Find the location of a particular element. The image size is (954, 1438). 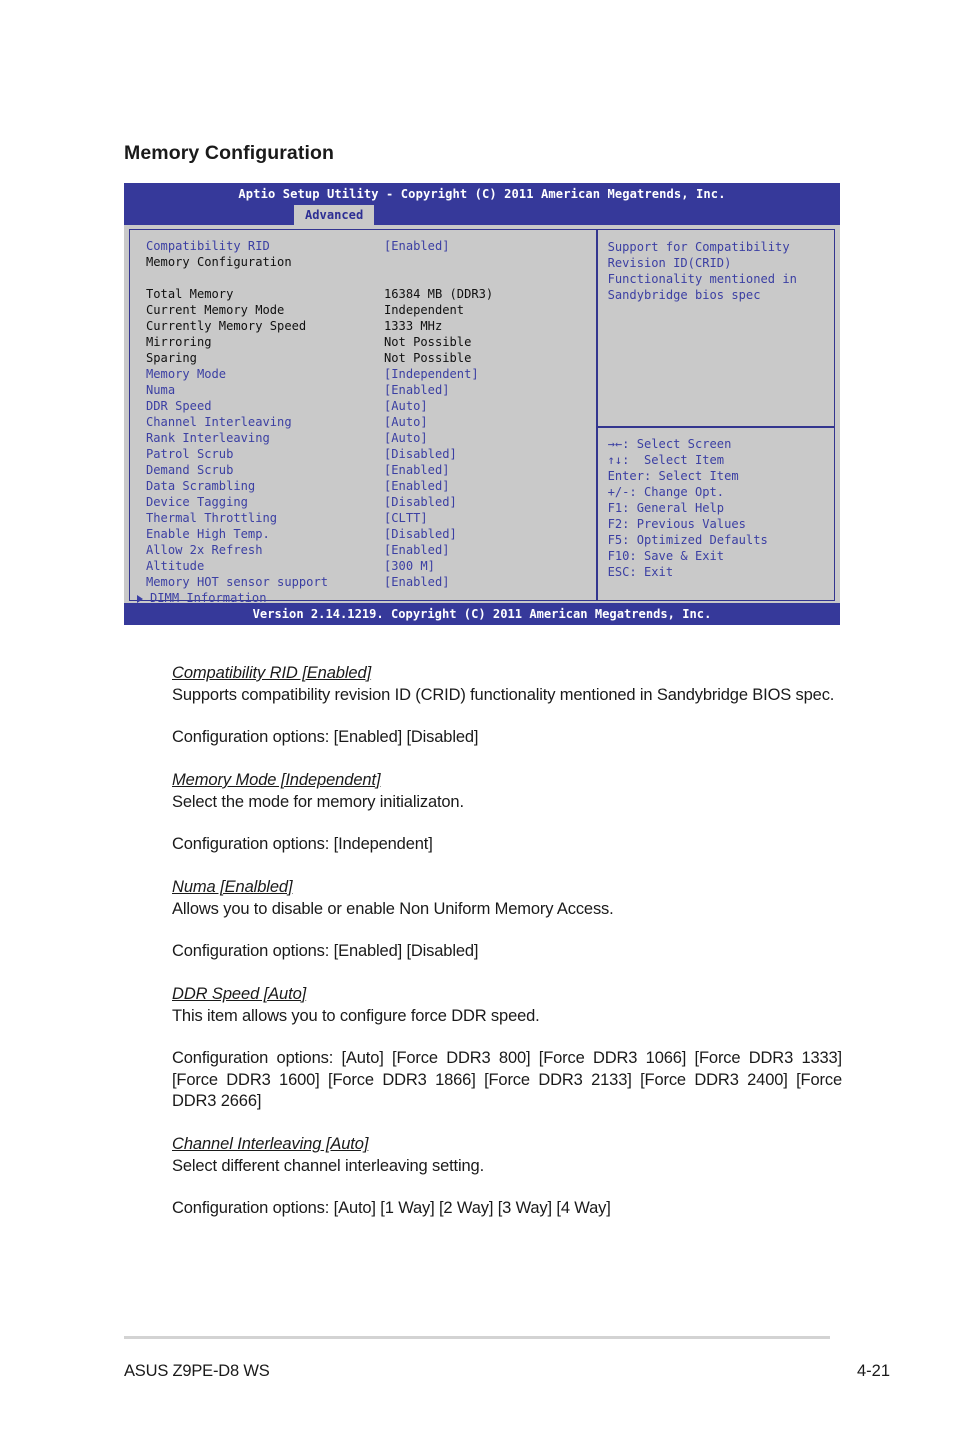

bios-setting-label: Current Memory Mode is located at coordinates (215, 310).